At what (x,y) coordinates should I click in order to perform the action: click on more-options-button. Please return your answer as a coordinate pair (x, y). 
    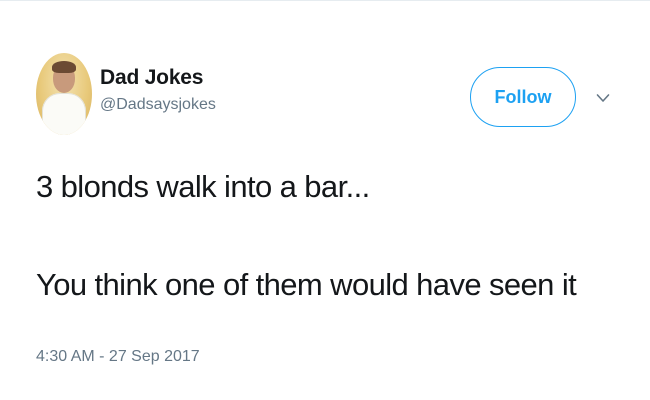
    Looking at the image, I should click on (603, 98).